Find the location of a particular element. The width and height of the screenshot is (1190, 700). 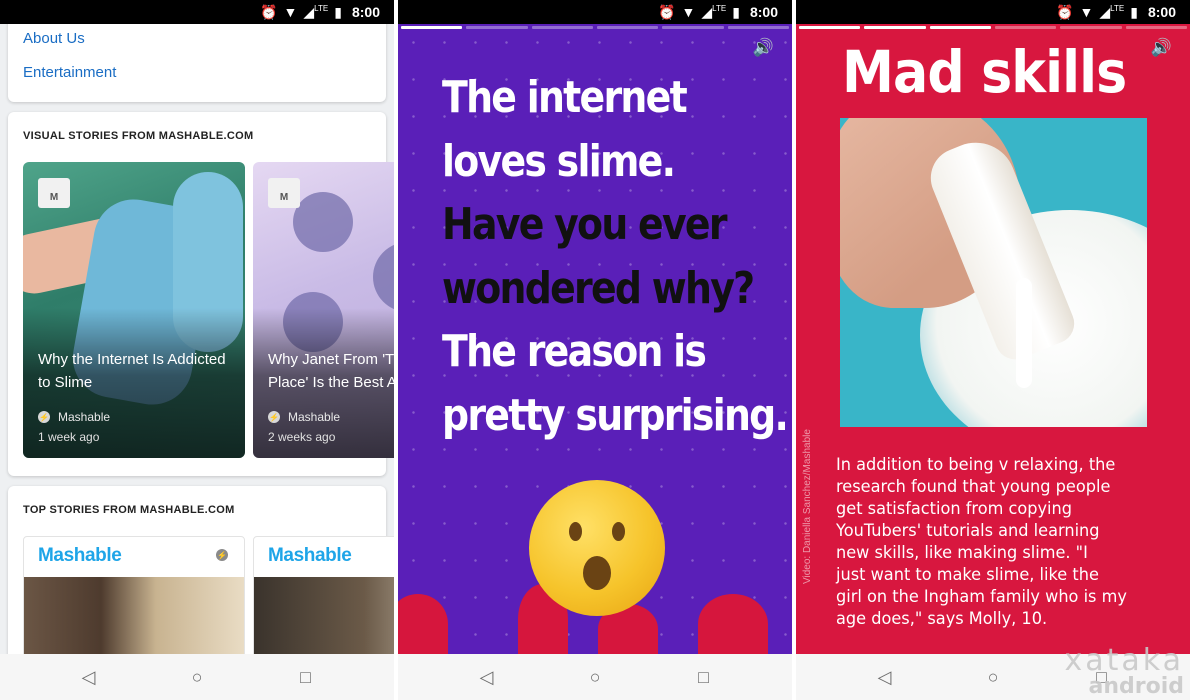

surprised-face-emoji is located at coordinates (597, 548).